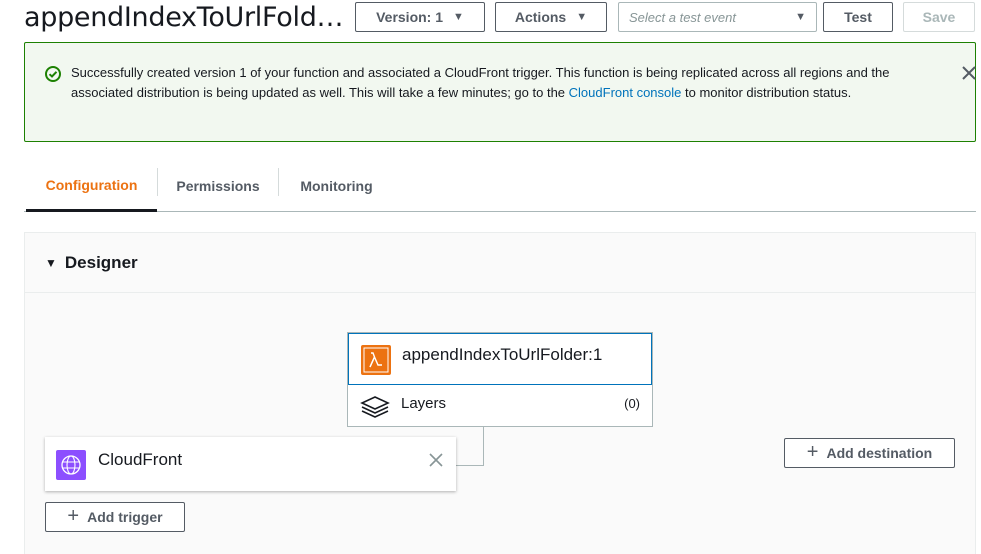 This screenshot has height=554, width=981. I want to click on test-event-select: Select a test event ▼, so click(717, 17).